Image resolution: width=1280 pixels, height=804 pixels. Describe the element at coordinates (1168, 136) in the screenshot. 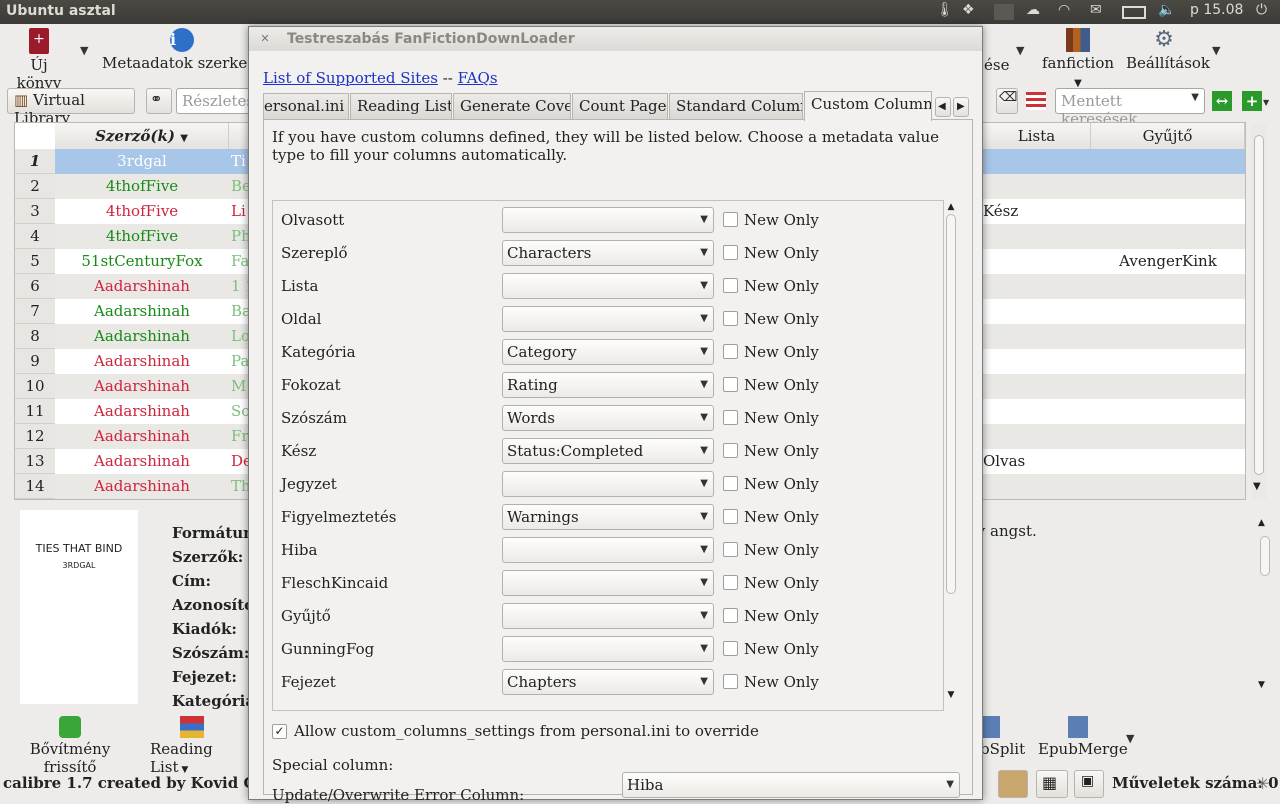

I see `column-header-gyujto: Gyűjtő` at that location.